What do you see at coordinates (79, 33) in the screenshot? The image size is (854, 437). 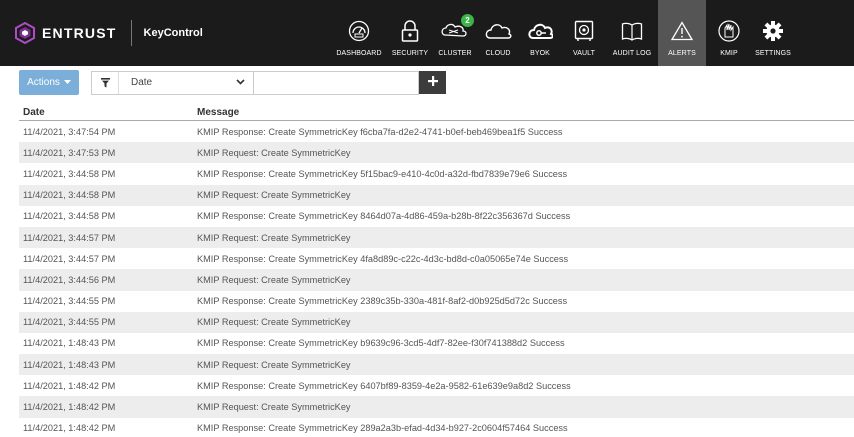 I see `brand-name: ENTRUST` at bounding box center [79, 33].